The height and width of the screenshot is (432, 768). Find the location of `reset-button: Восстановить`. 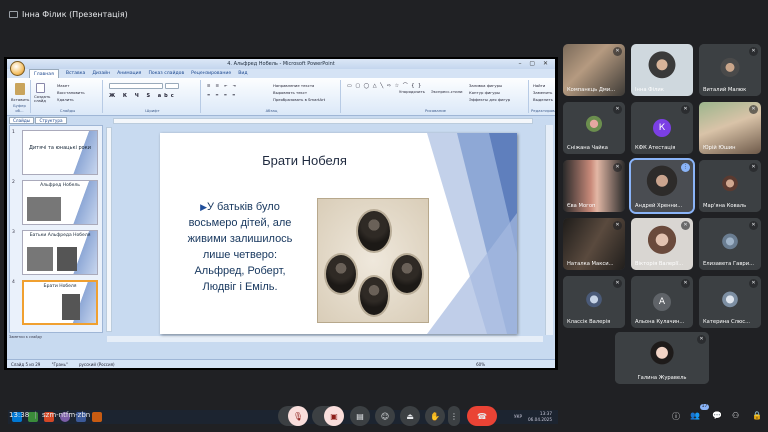

reset-button: Восстановить is located at coordinates (71, 92).